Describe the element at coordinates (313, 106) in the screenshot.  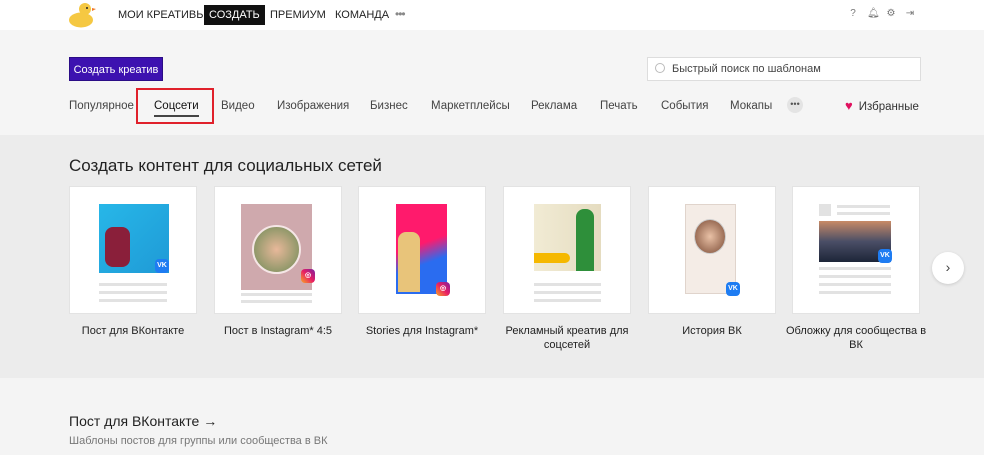
I see `tab-images: Изображения` at that location.